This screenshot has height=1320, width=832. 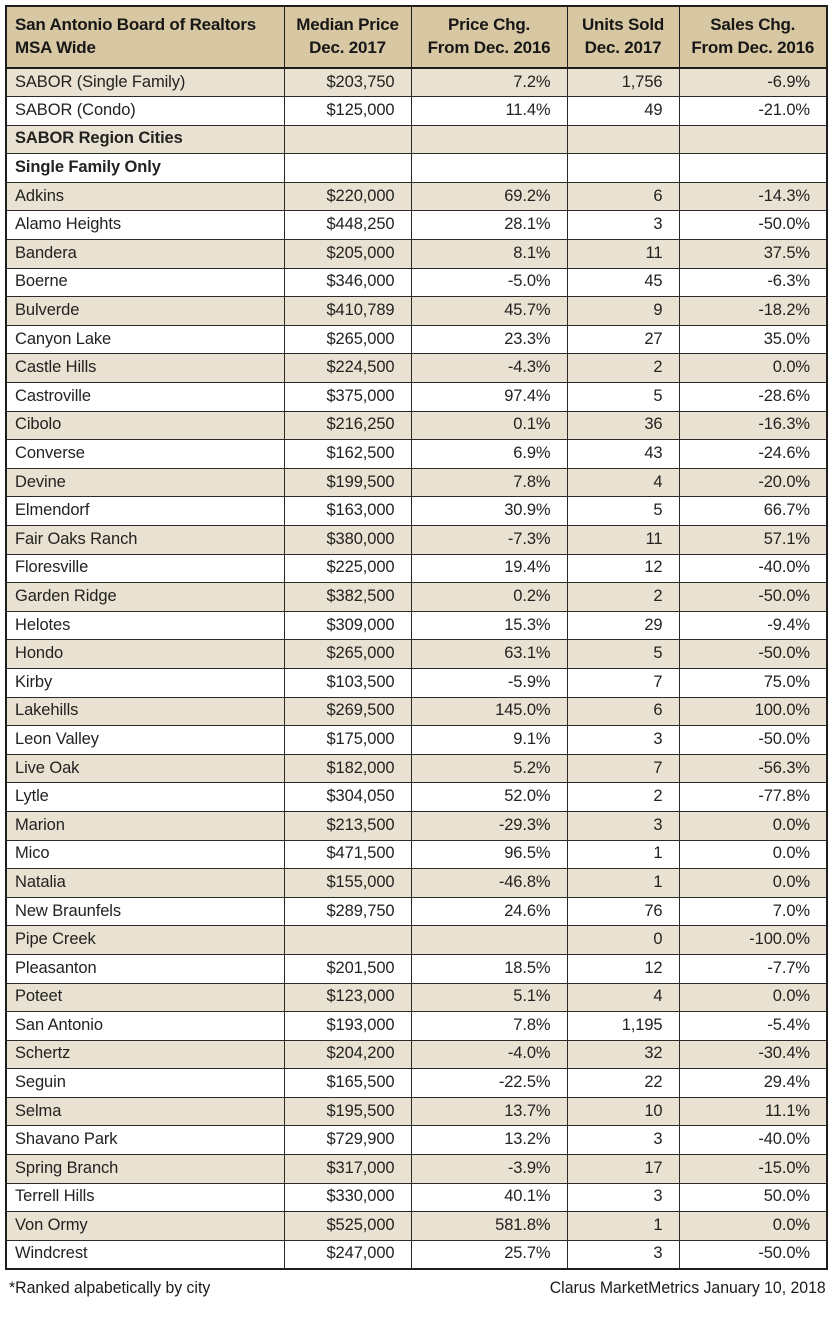 I want to click on cell-sales-change: -28.6%, so click(x=753, y=397).